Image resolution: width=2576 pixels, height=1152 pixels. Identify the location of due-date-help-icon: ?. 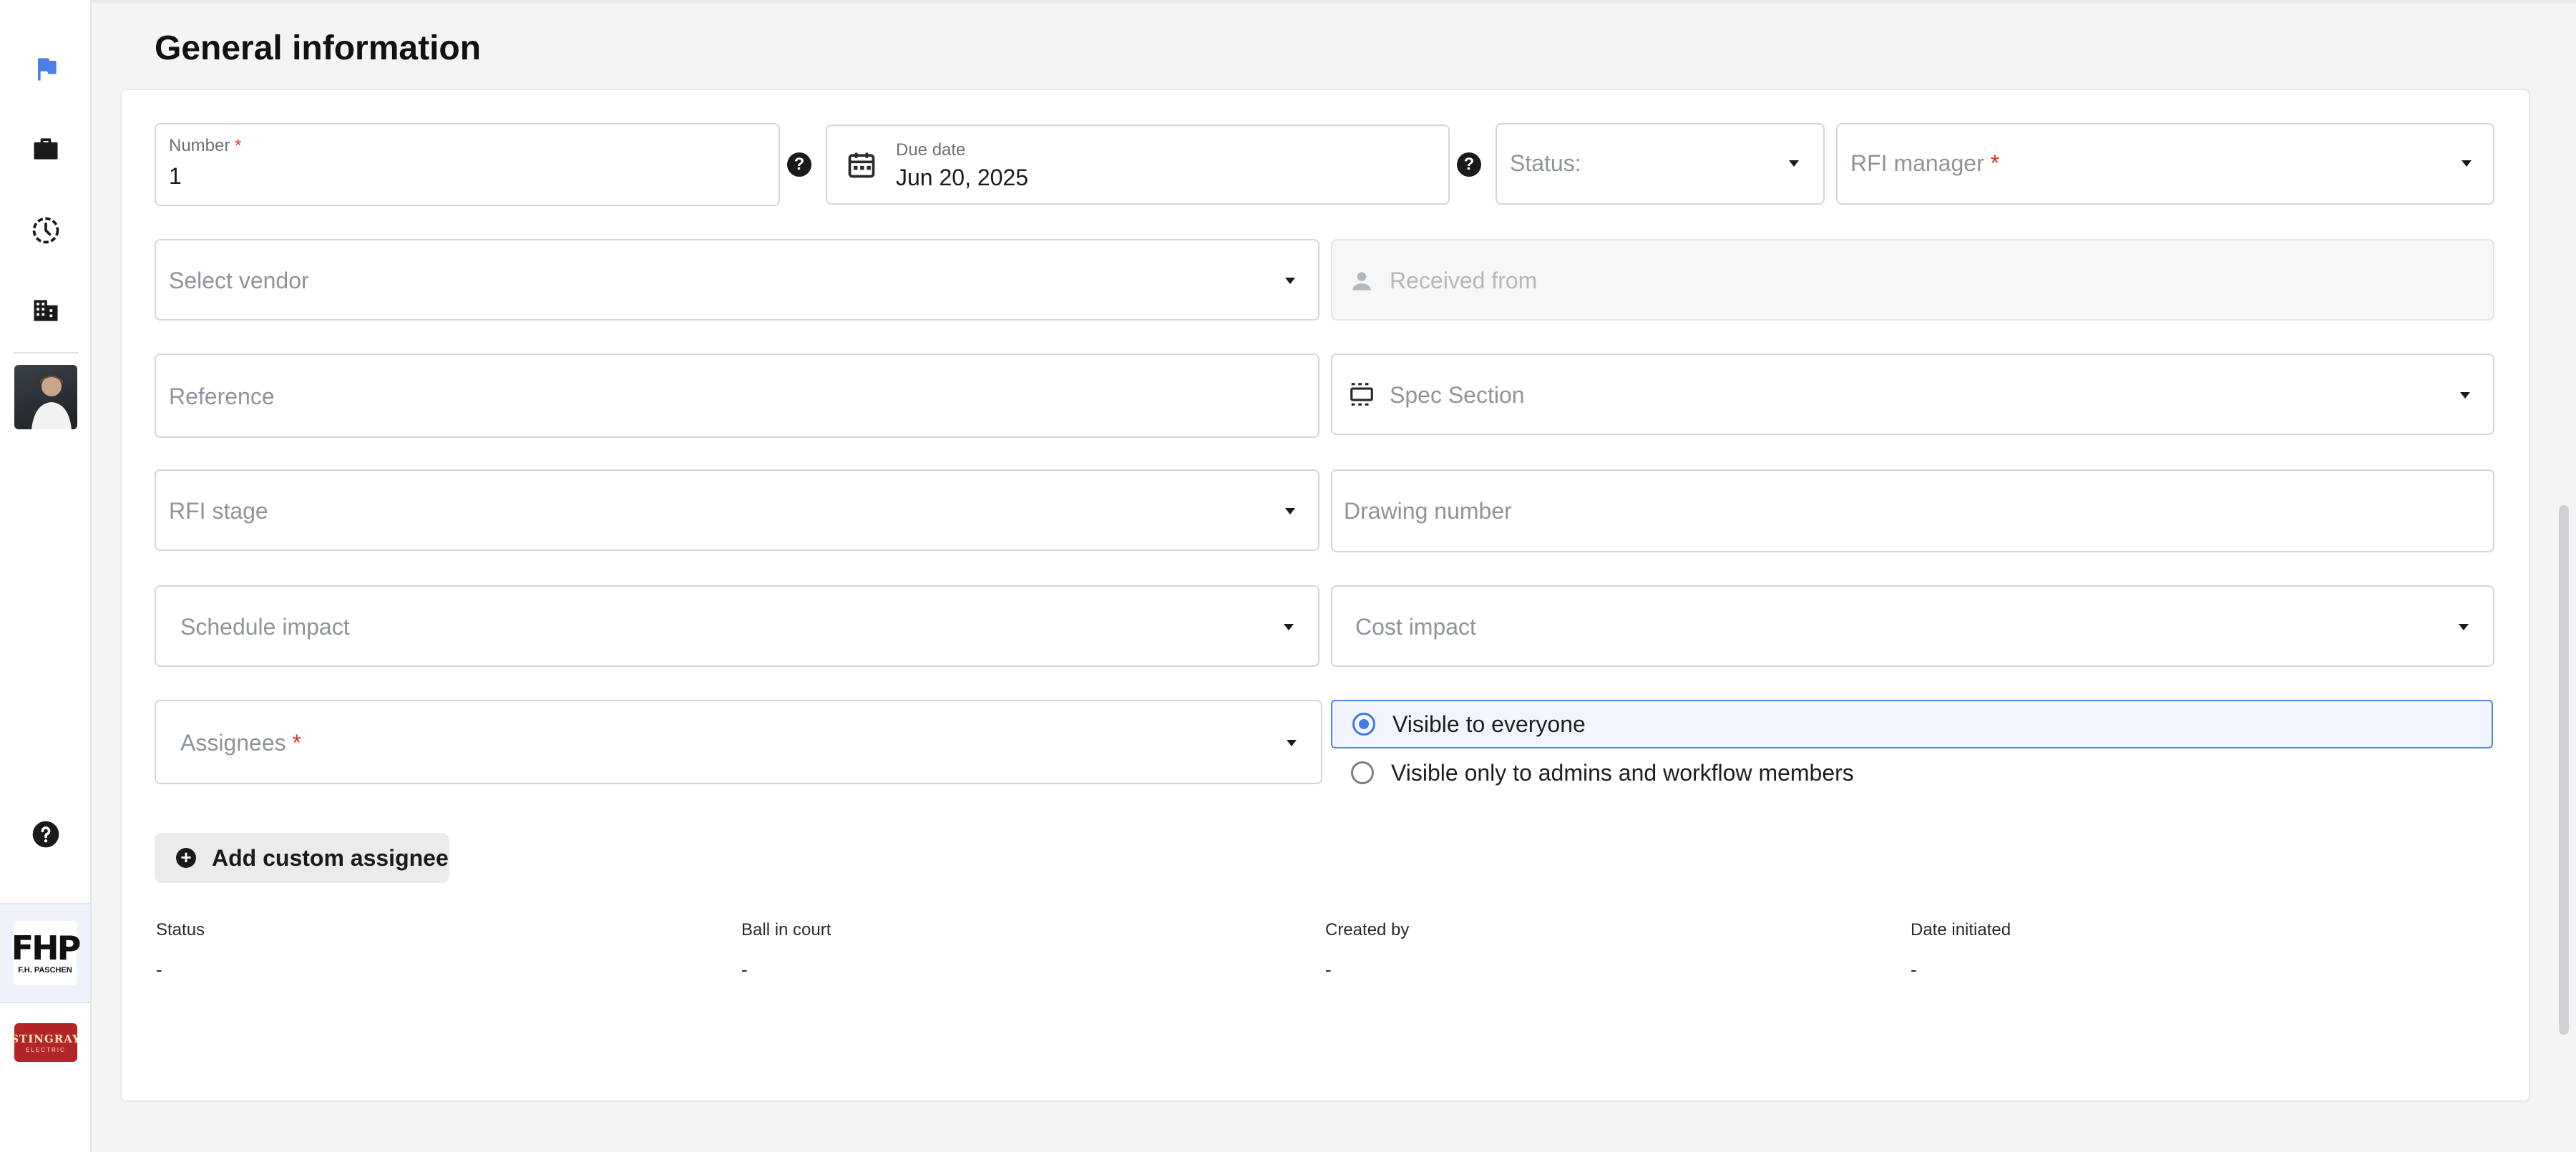
(1469, 164).